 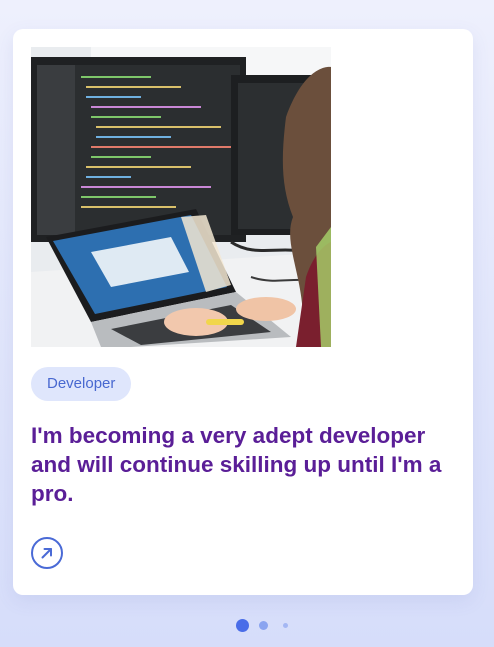 What do you see at coordinates (81, 384) in the screenshot?
I see `category-tag: Developer` at bounding box center [81, 384].